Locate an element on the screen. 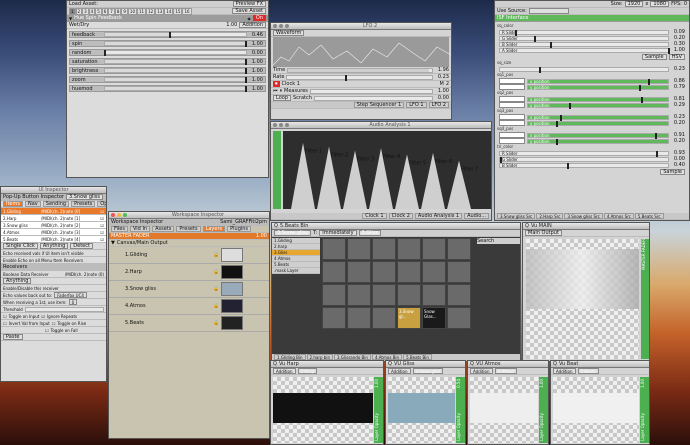 The width and height of the screenshot is (690, 445). on-toggle: On is located at coordinates (259, 18).